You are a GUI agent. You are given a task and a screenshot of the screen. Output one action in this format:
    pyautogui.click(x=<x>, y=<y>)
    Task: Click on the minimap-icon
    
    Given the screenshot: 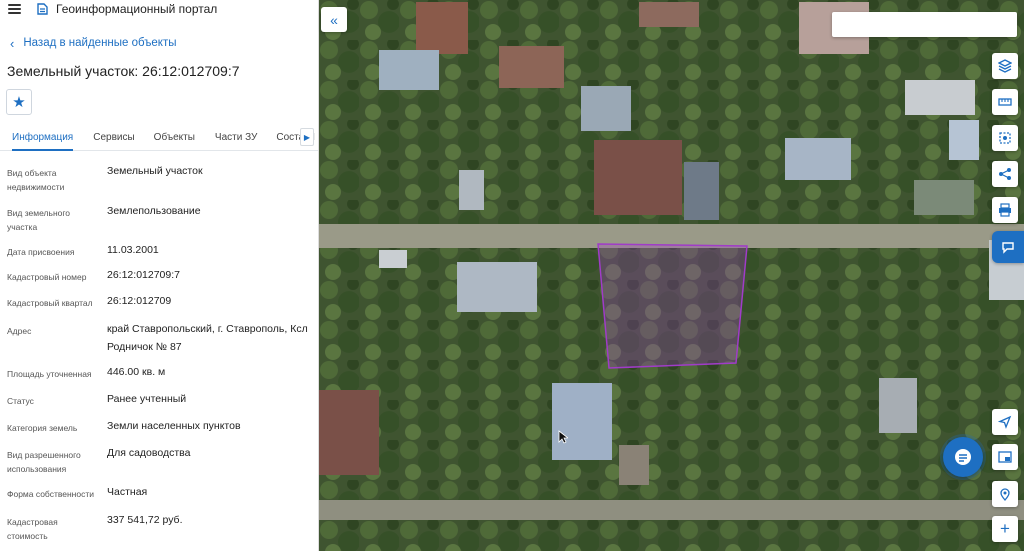 What is the action you would take?
    pyautogui.click(x=1005, y=457)
    